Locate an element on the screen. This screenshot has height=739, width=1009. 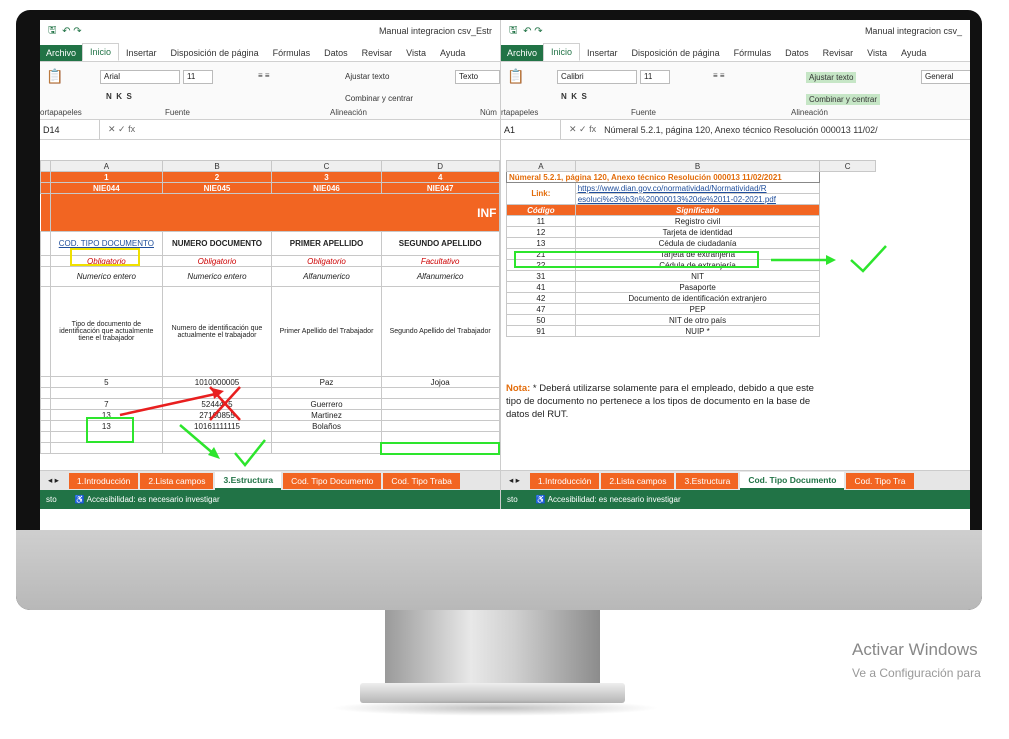
table-cell: 2 is located at coordinates (217, 177).